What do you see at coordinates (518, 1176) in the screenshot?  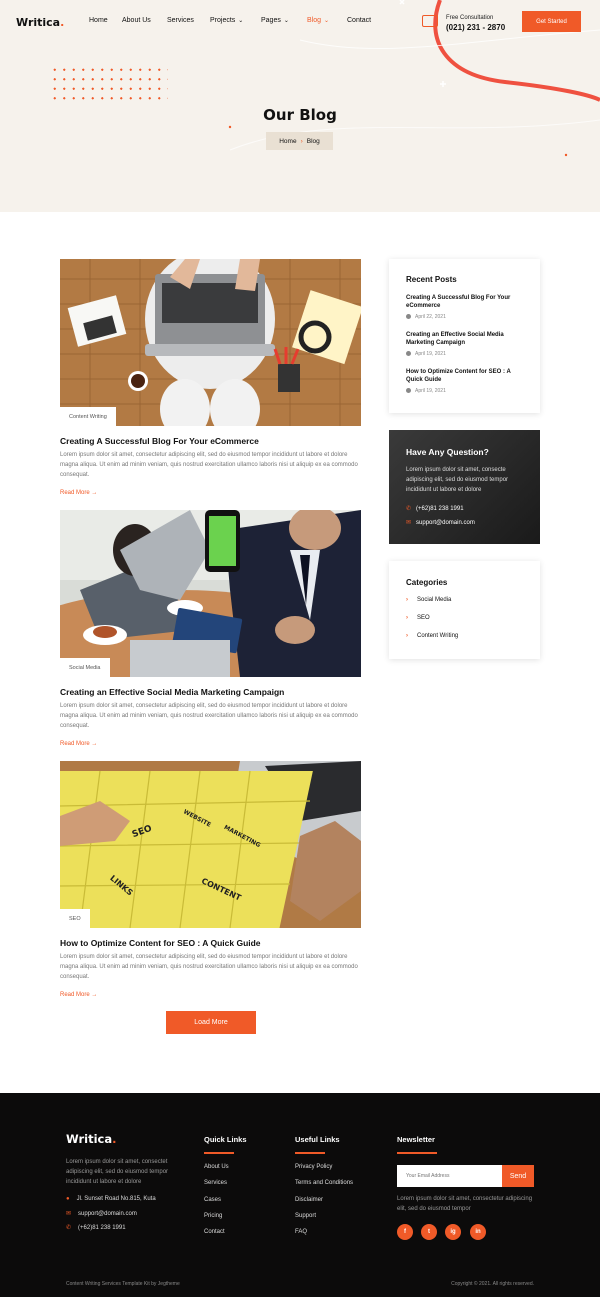 I see `newsletter-send-button: Send` at bounding box center [518, 1176].